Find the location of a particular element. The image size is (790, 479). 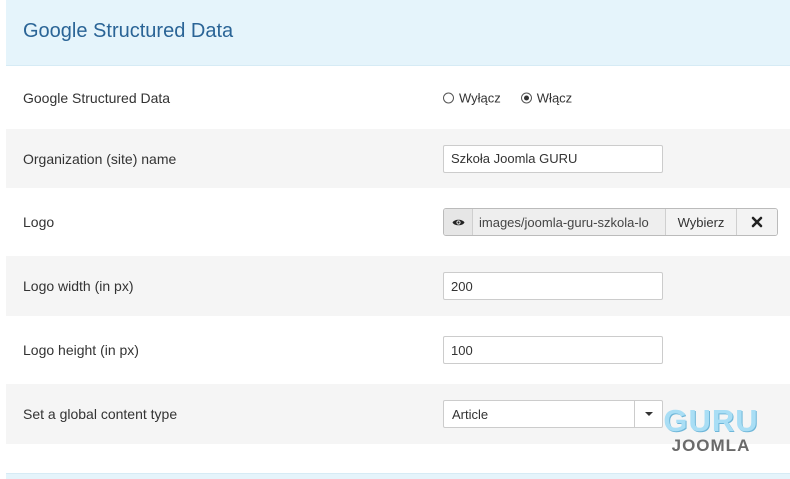

row-content-type: Set a global content type Article is located at coordinates (398, 414).